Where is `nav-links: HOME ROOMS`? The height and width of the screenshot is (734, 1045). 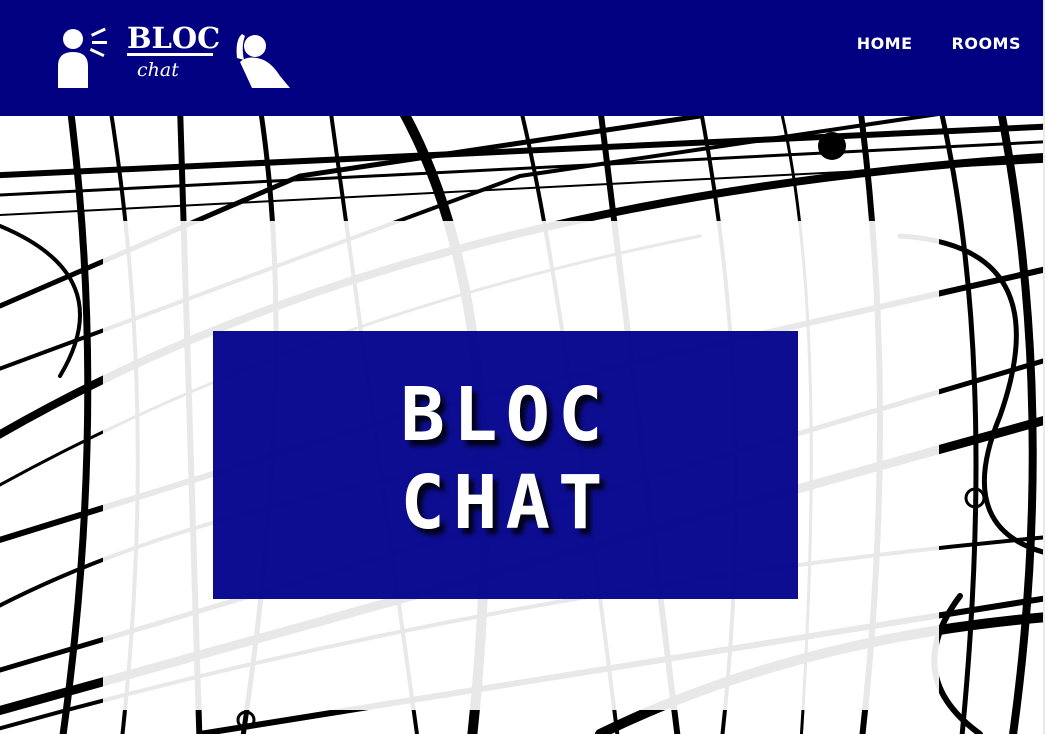 nav-links: HOME ROOMS is located at coordinates (939, 43).